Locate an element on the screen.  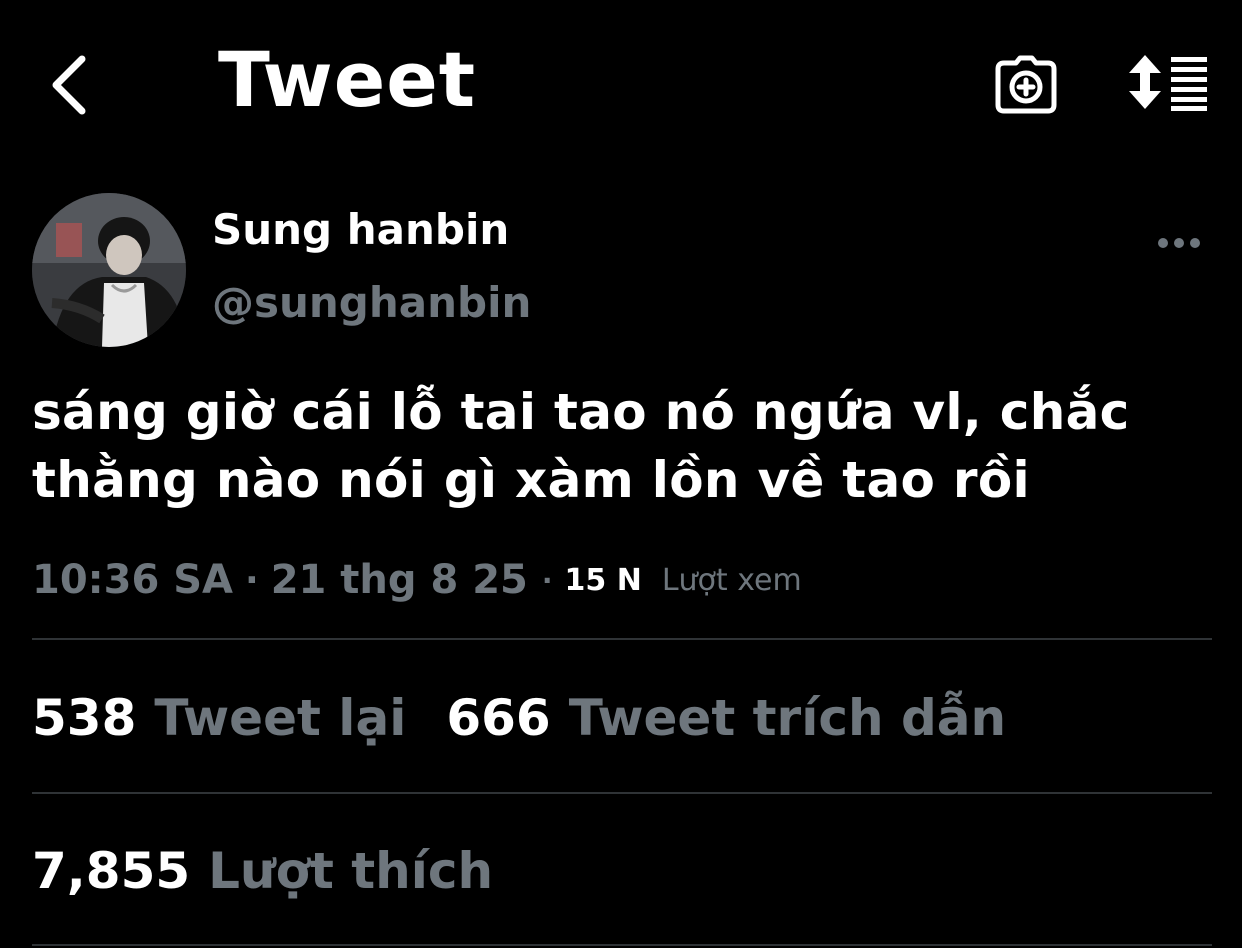
page-title: Tweet is located at coordinates (347, 79).